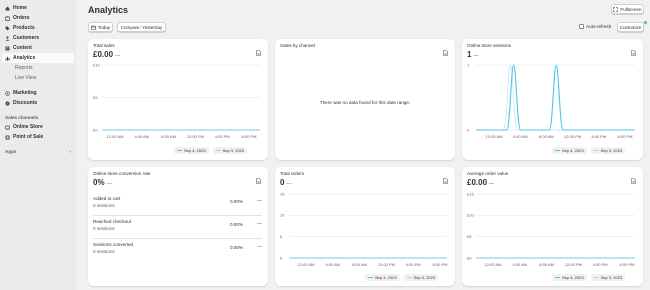  What do you see at coordinates (28, 127) in the screenshot?
I see `sidebar-item-label: Online Store` at bounding box center [28, 127].